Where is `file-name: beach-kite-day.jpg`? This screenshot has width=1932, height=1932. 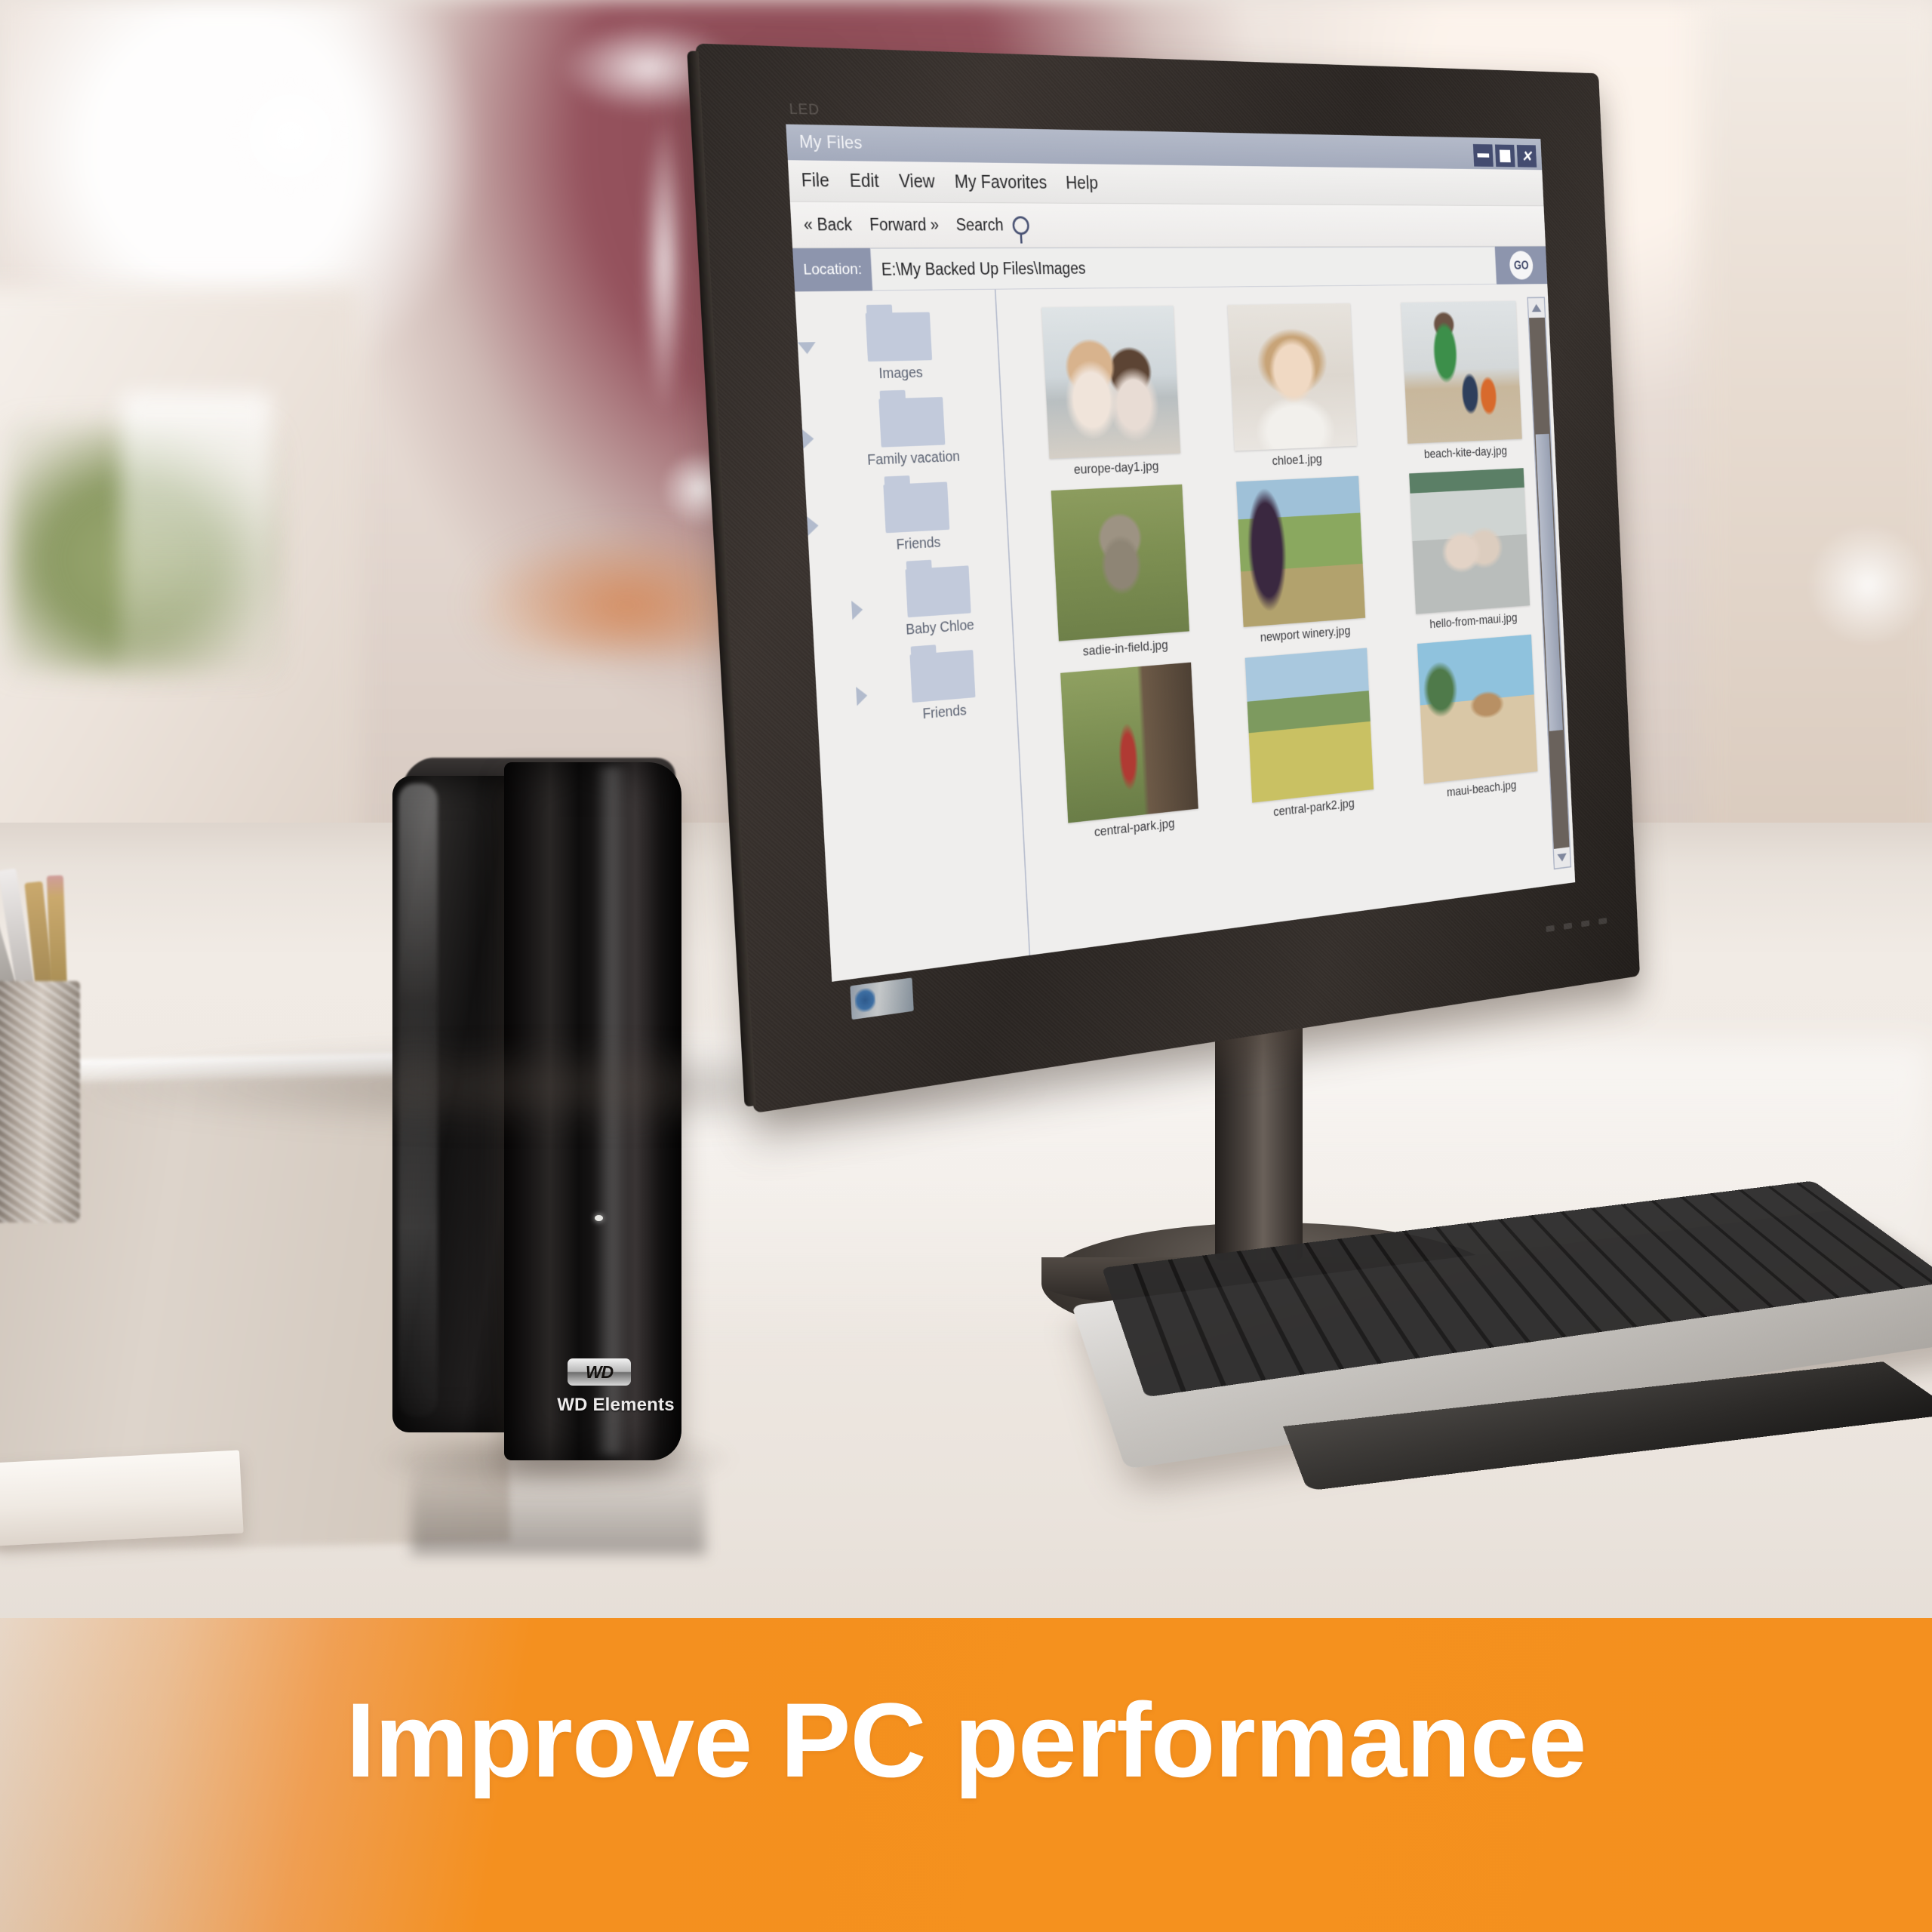
file-name: beach-kite-day.jpg is located at coordinates (1465, 453).